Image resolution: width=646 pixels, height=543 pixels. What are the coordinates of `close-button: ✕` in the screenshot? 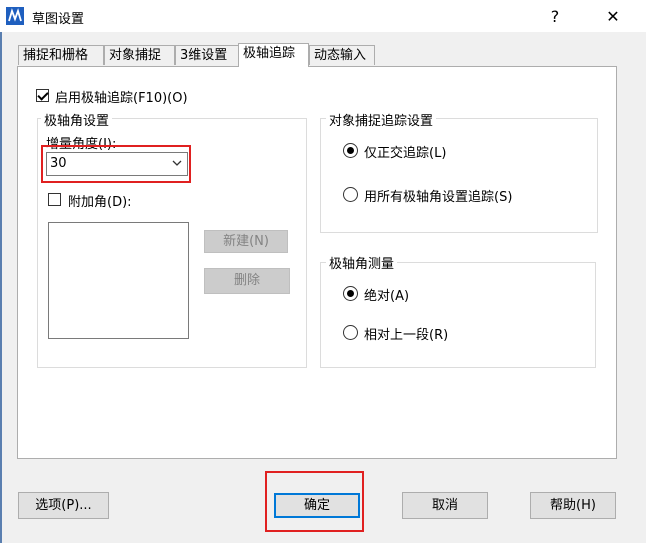 It's located at (613, 16).